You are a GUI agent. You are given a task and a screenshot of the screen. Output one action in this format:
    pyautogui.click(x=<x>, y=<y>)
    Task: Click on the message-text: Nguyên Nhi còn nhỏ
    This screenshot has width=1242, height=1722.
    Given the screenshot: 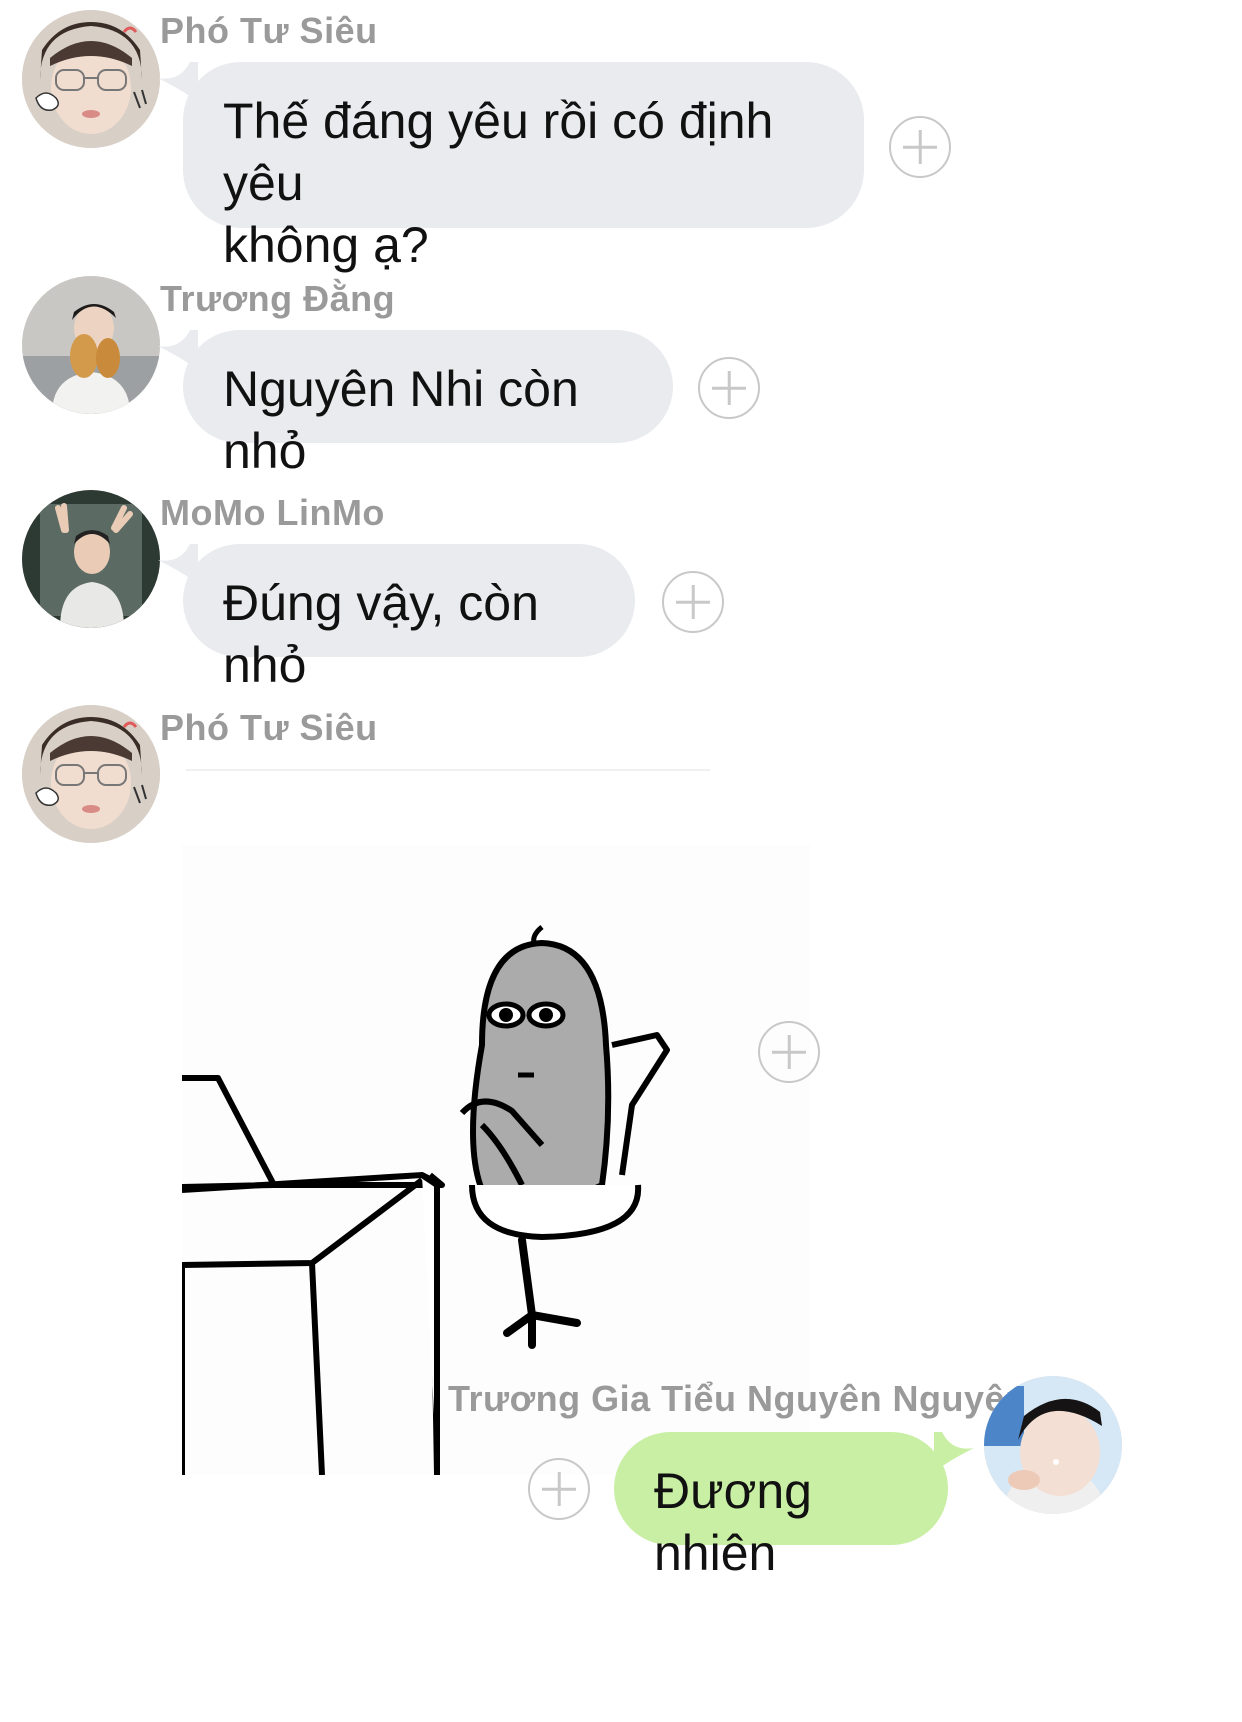 What is the action you would take?
    pyautogui.click(x=401, y=420)
    